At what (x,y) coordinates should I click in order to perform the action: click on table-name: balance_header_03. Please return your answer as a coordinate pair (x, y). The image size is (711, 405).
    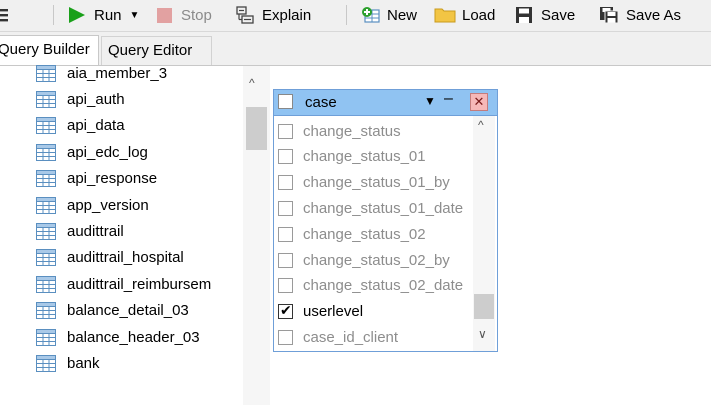
    Looking at the image, I should click on (133, 337).